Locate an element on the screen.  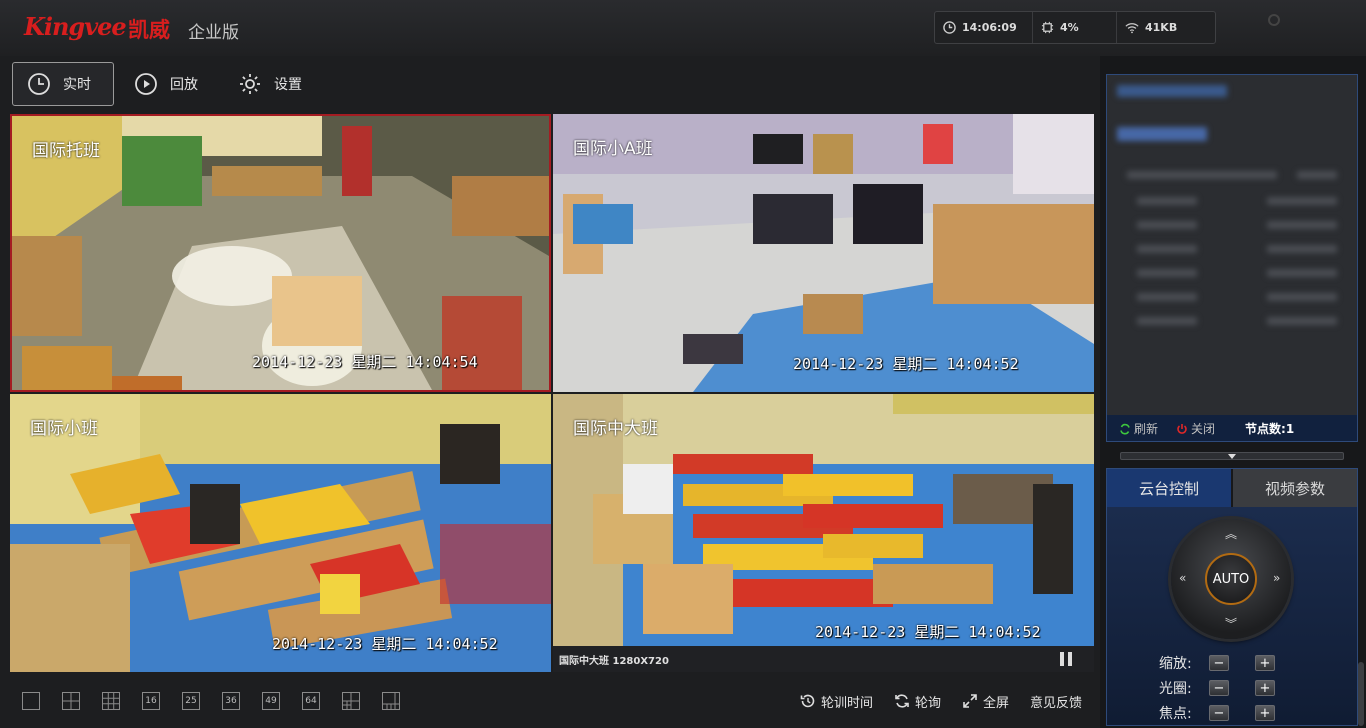
camera-name: 国际小A班 is located at coordinates (613, 146).